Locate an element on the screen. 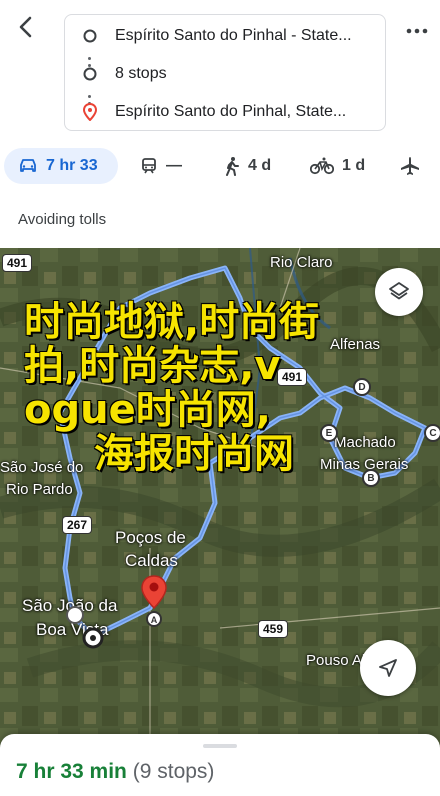  arrow-back-icon is located at coordinates (25, 27).